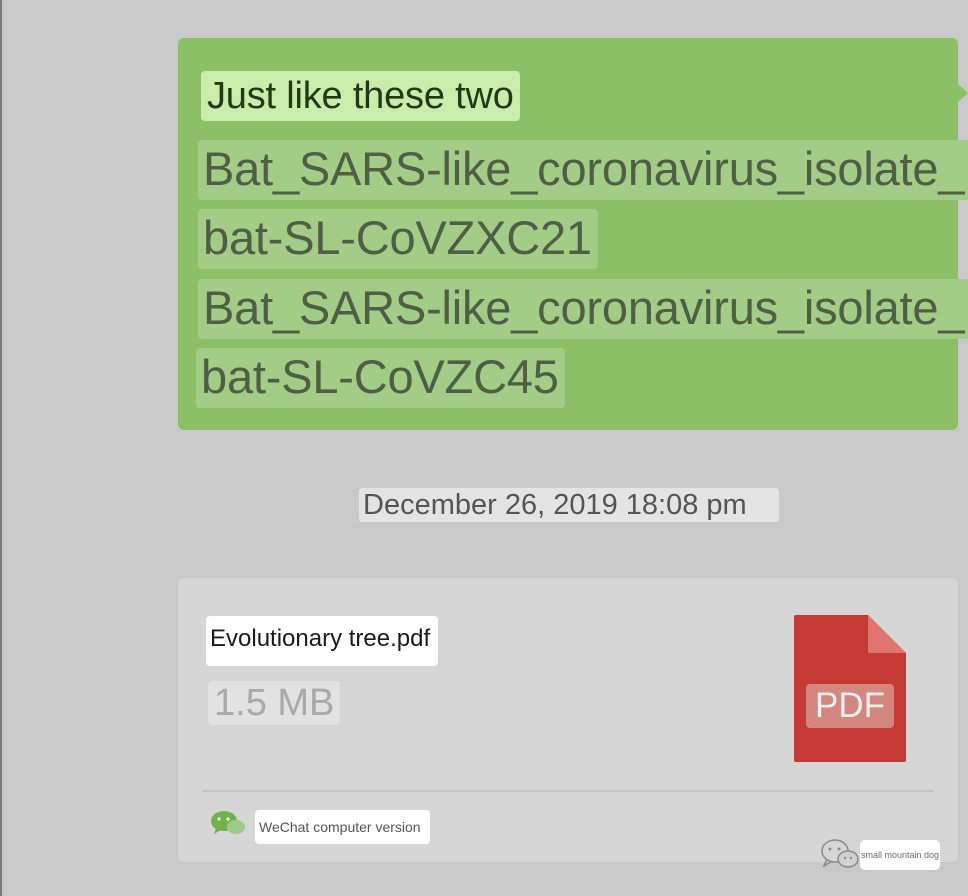  What do you see at coordinates (569, 505) in the screenshot?
I see `message-timestamp: December 26, 2019 18:08 pm` at bounding box center [569, 505].